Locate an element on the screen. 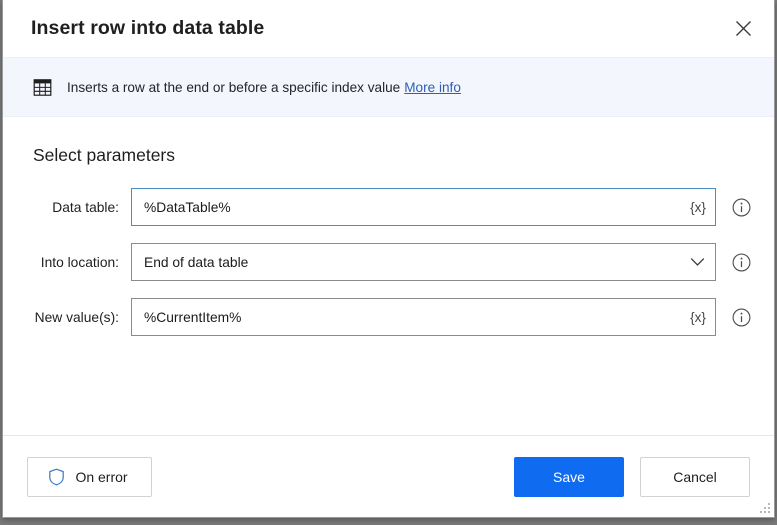  field-row-into-location: Into location: End of data table is located at coordinates (390, 262).